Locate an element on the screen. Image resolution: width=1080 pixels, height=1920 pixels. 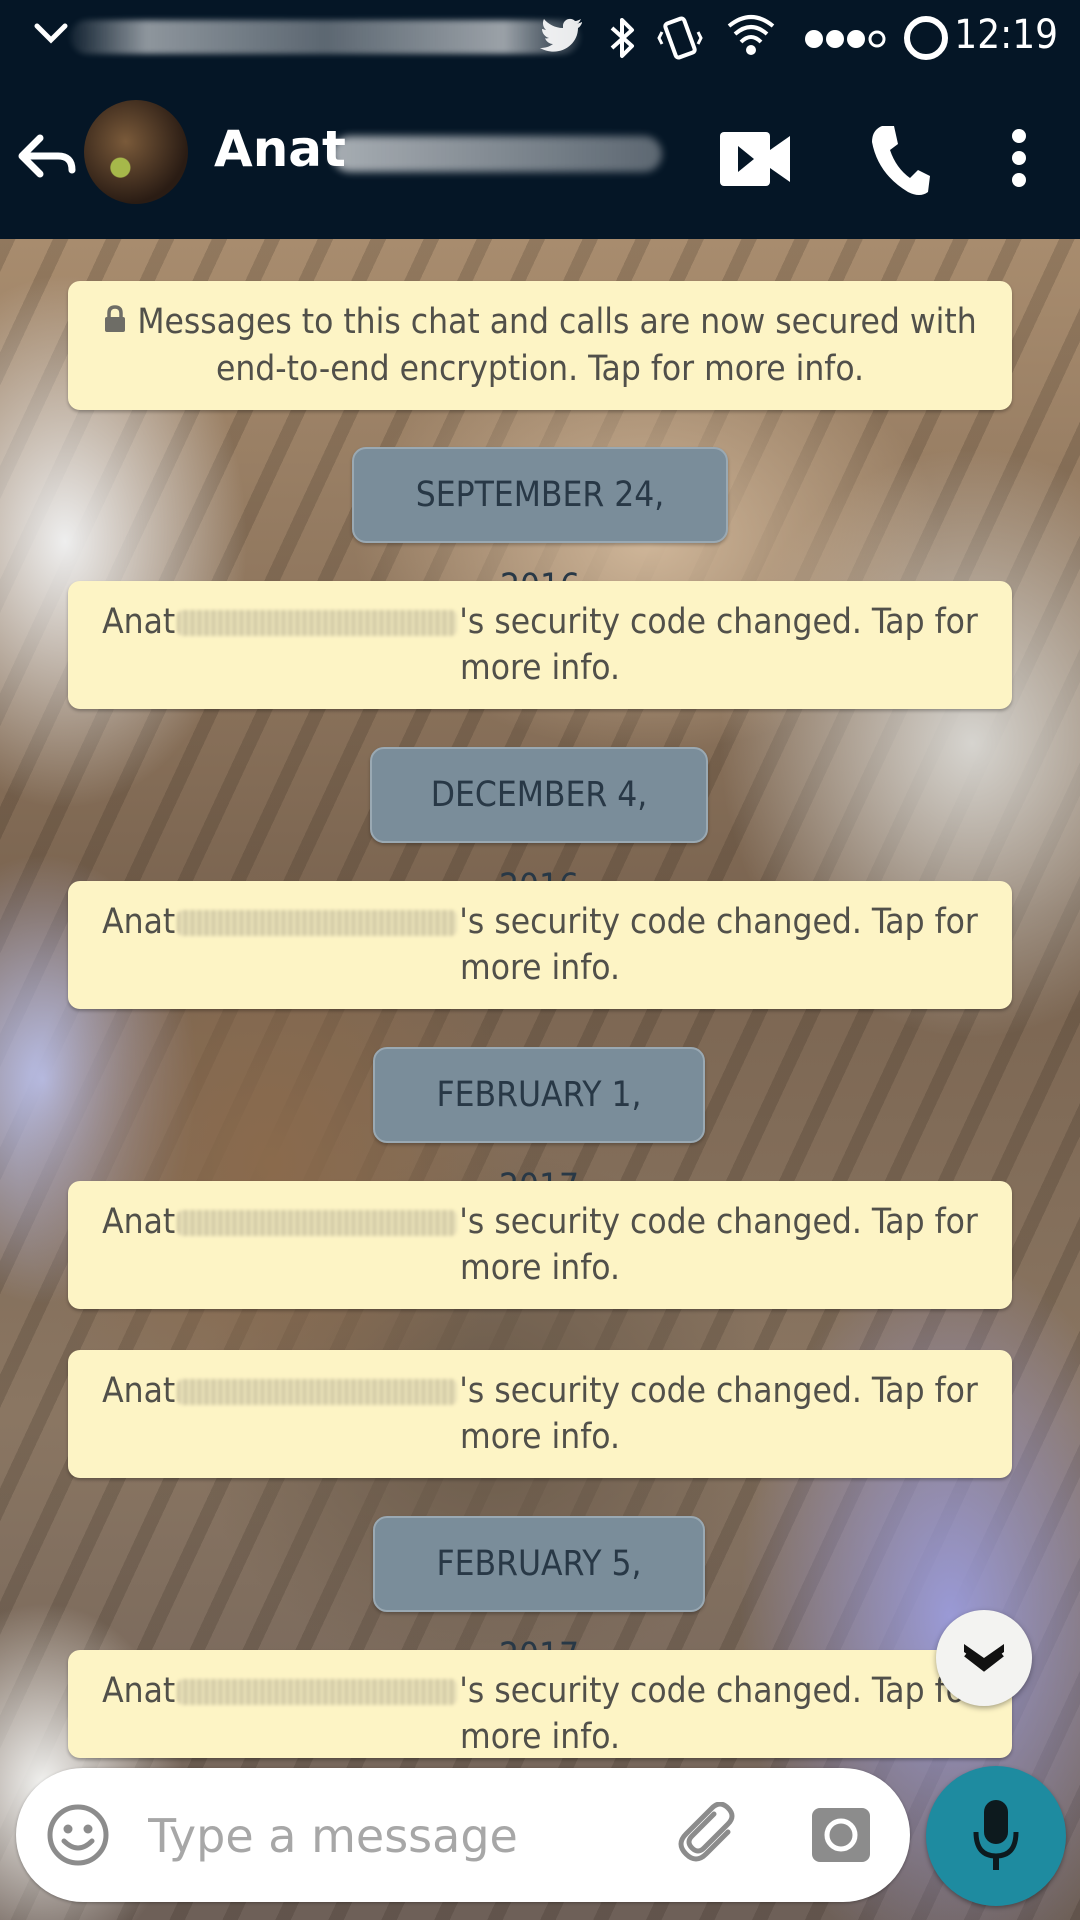
chat-header: Anat is located at coordinates (540, 158).